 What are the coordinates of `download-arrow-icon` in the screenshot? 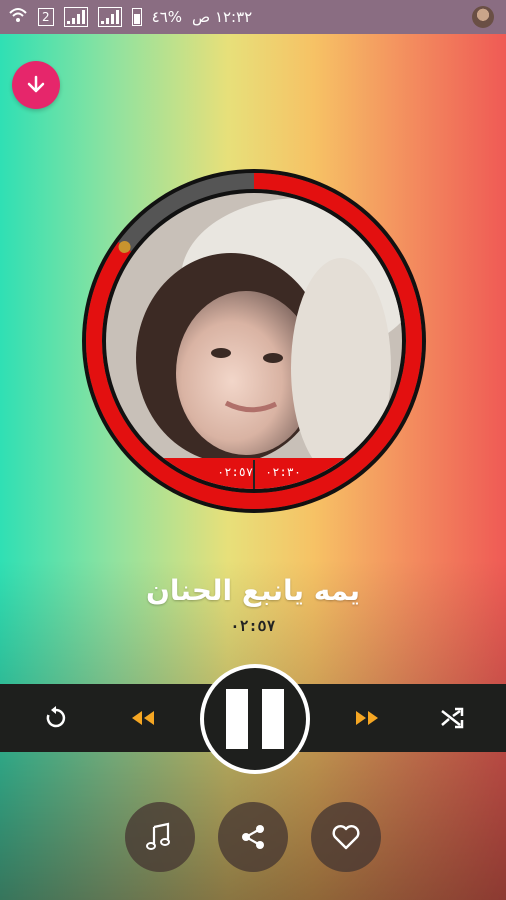 It's located at (36, 84).